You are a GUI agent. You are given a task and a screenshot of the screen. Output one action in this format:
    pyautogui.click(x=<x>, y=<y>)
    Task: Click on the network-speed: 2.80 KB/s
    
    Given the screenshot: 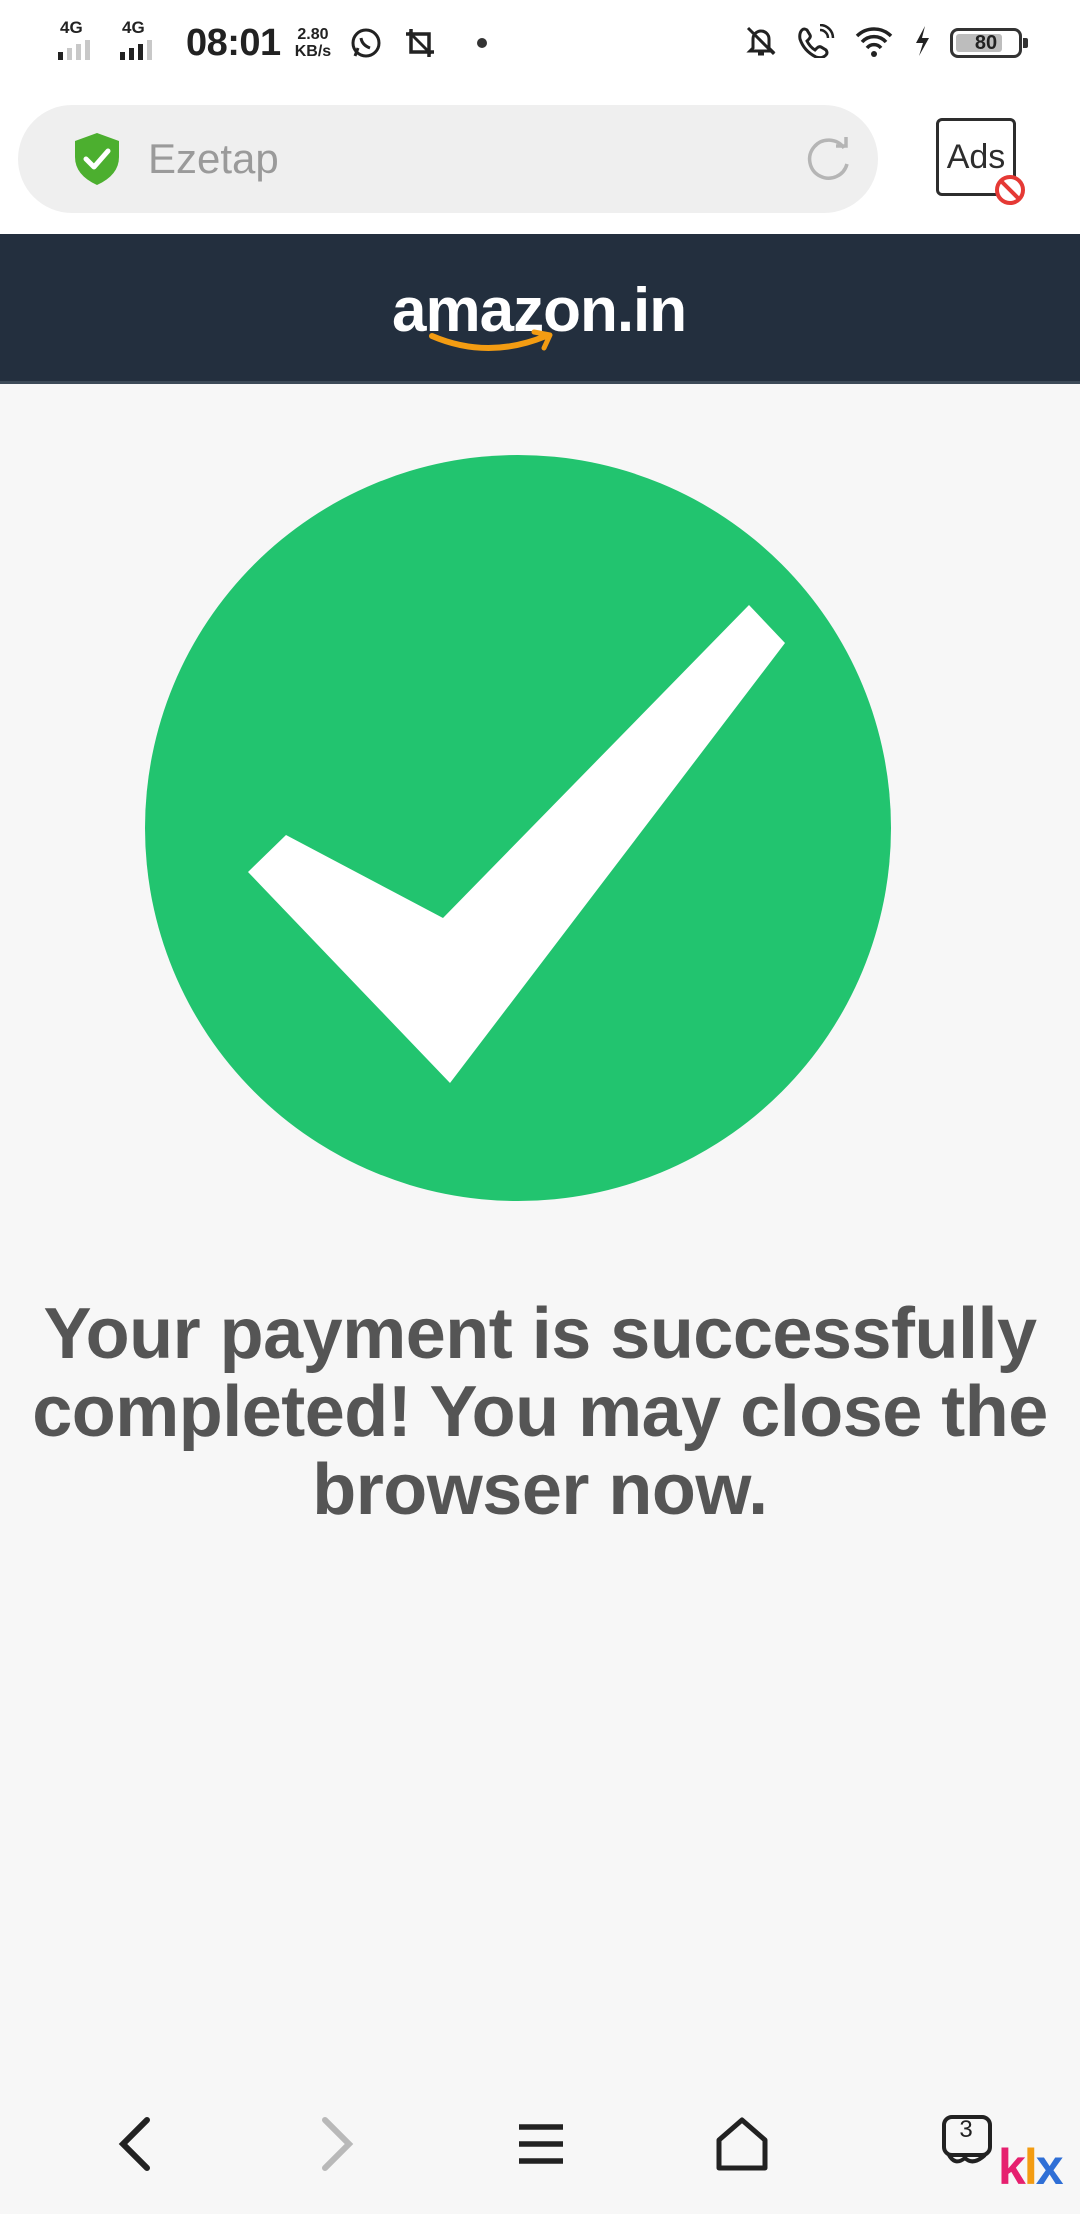 What is the action you would take?
    pyautogui.click(x=313, y=43)
    